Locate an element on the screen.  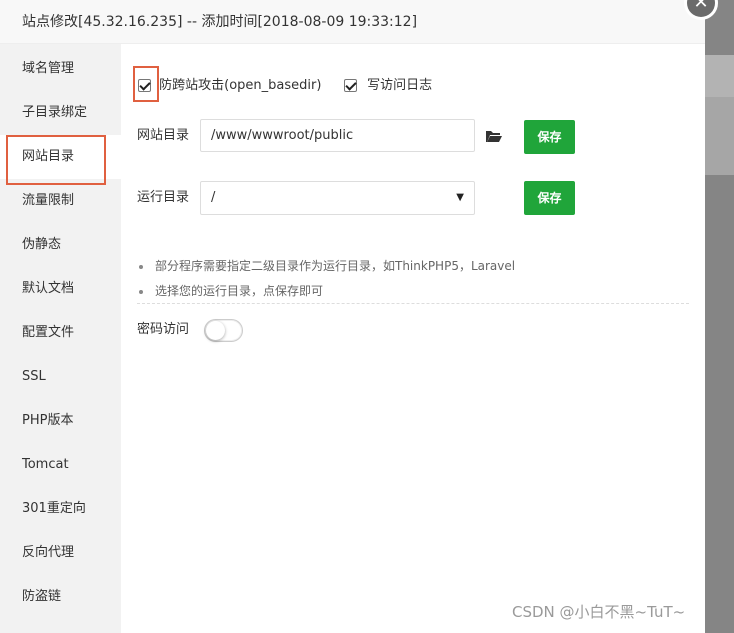
access-log-option: 写访问日志 is located at coordinates (388, 86).